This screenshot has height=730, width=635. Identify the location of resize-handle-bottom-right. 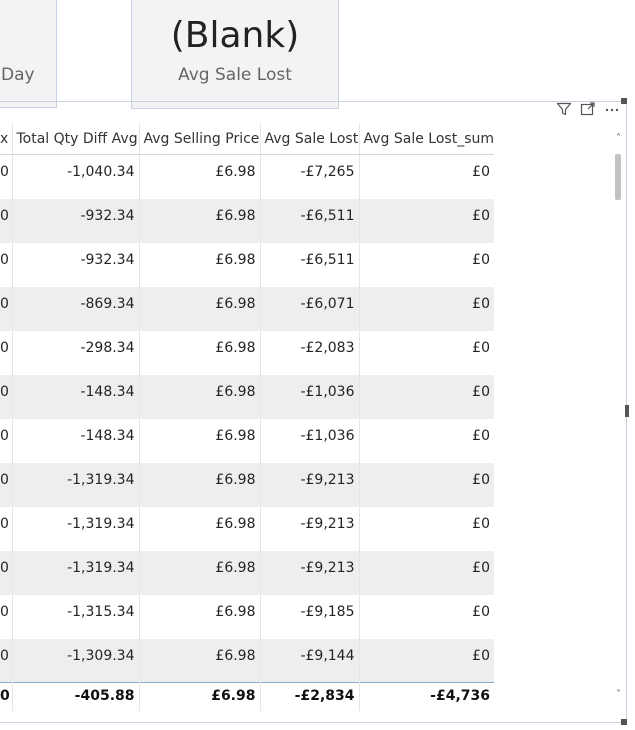
(624, 722).